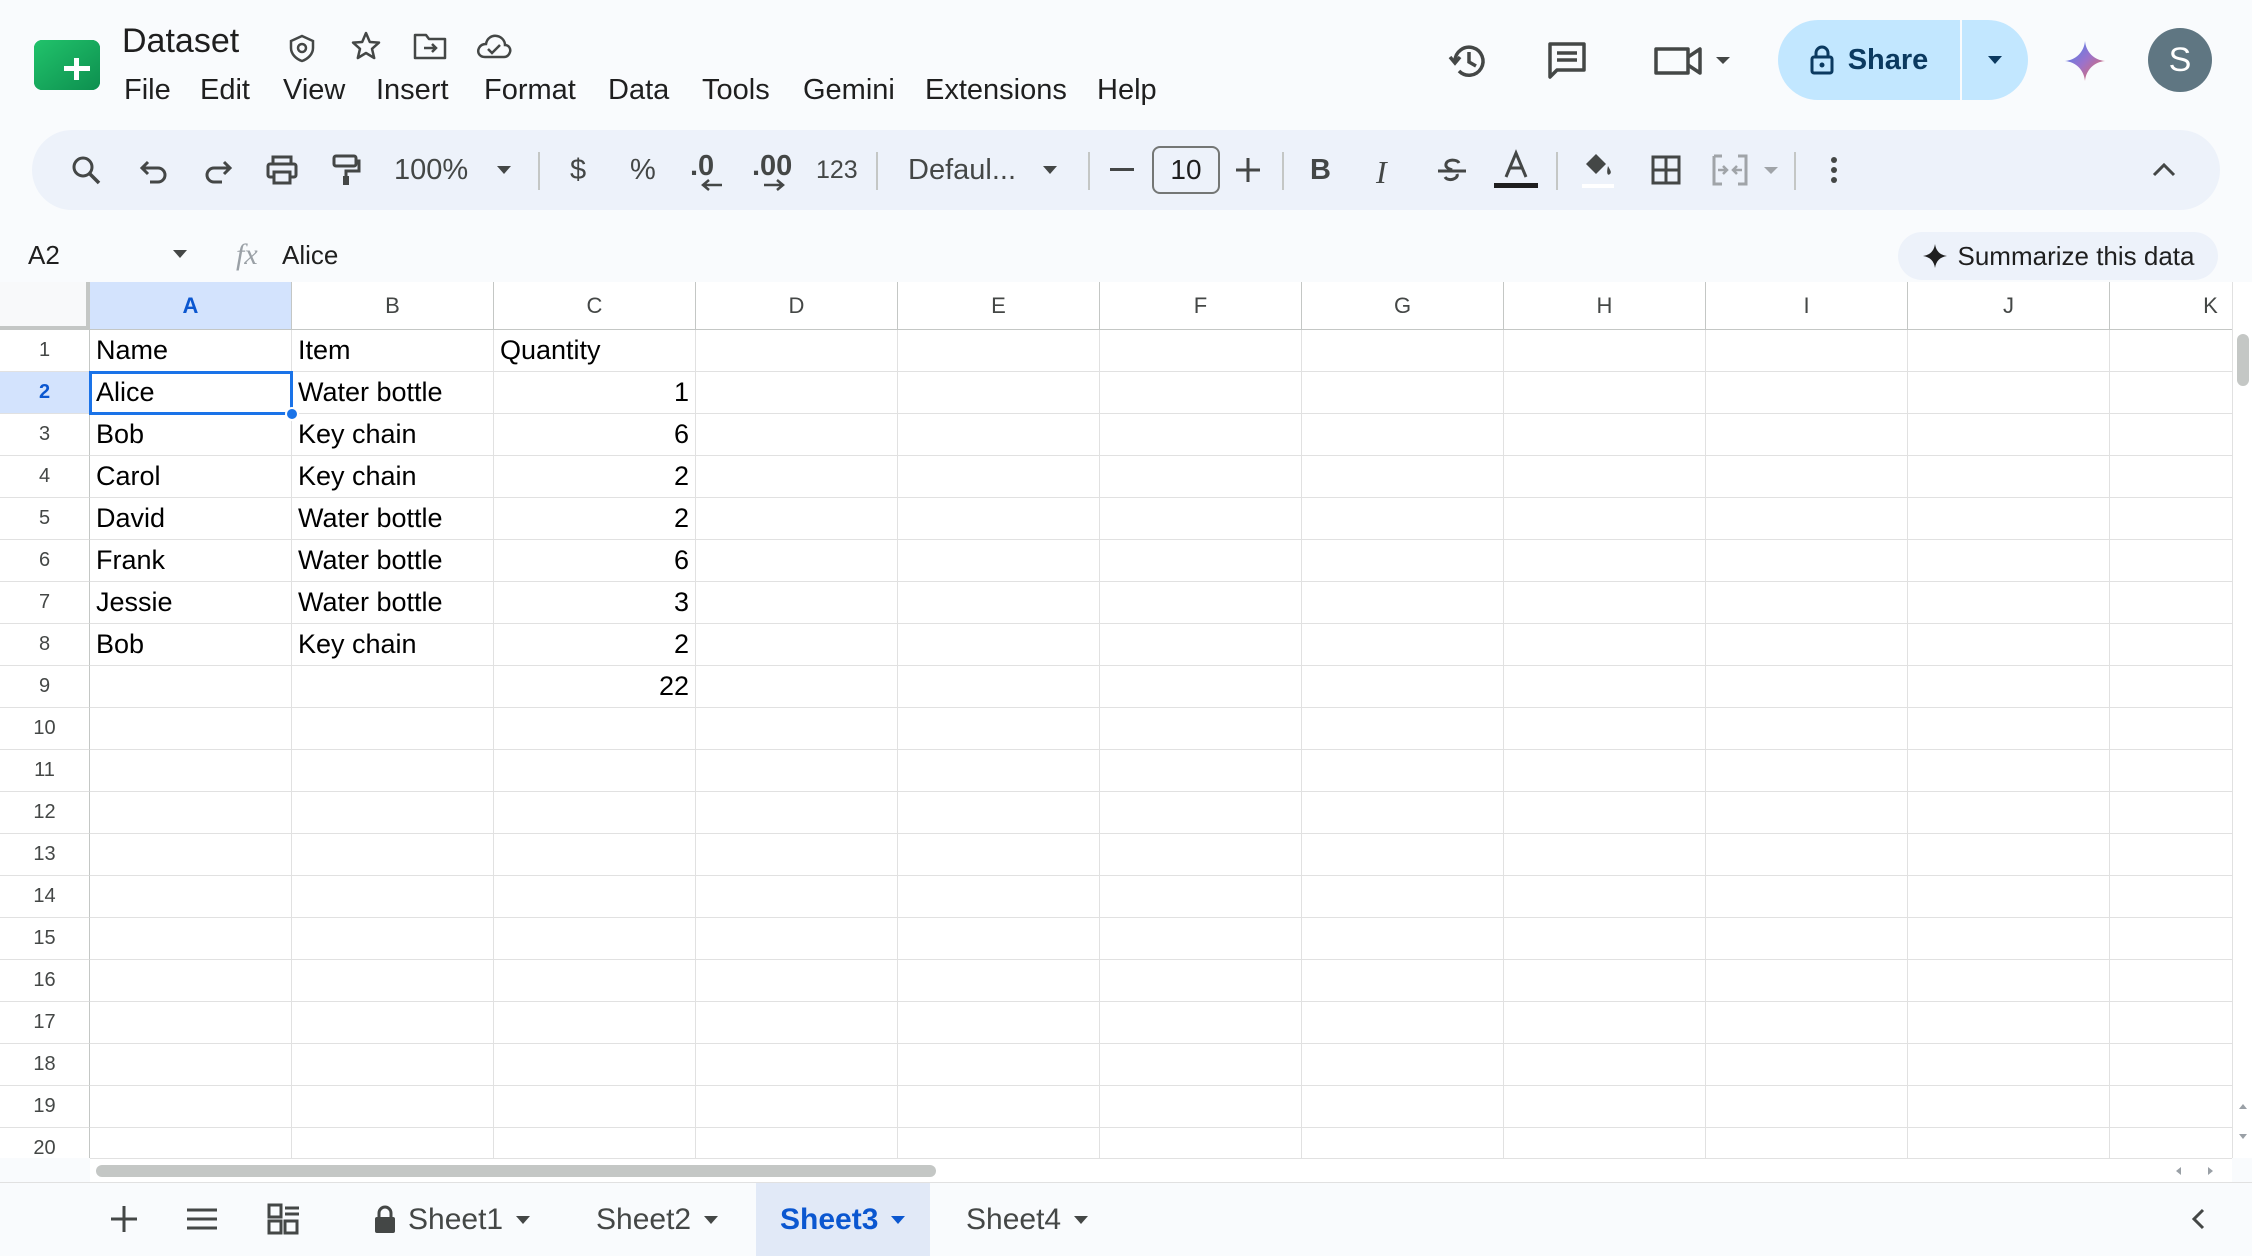  Describe the element at coordinates (2171, 813) in the screenshot. I see `cell-k12` at that location.